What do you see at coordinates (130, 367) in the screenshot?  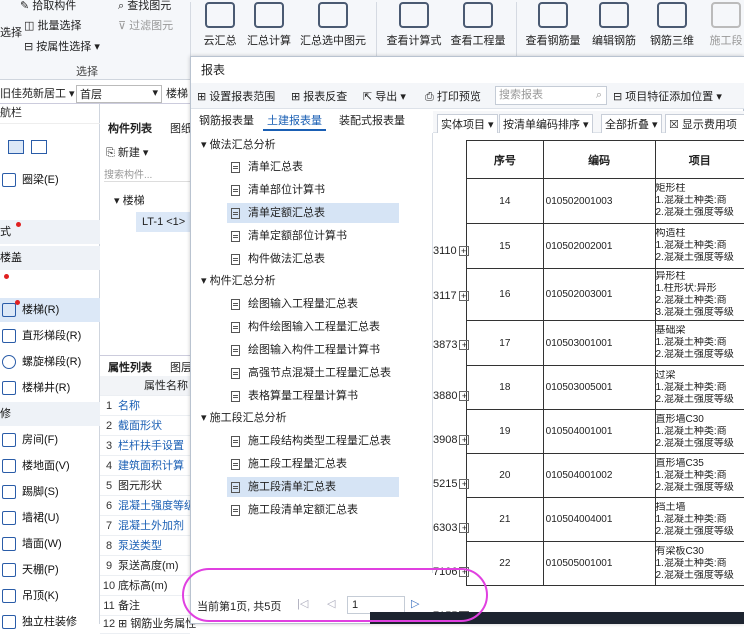 I see `tab-attribute-list: 属性列表` at bounding box center [130, 367].